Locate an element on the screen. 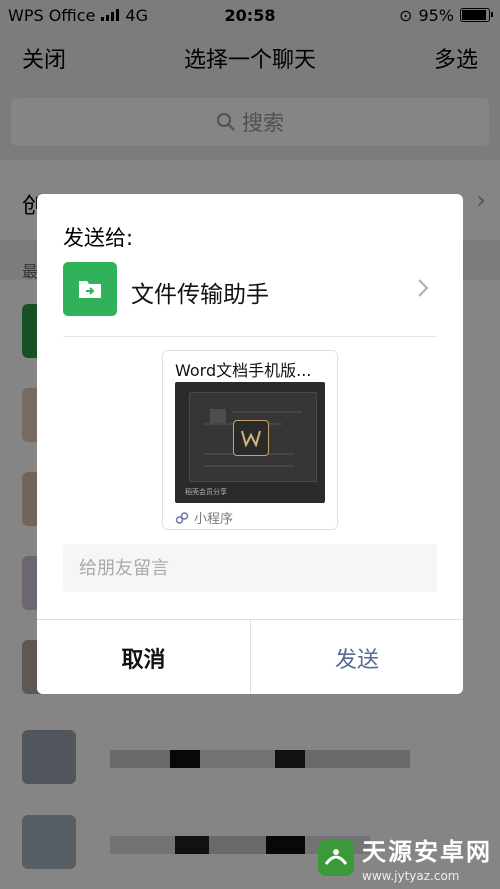 The image size is (500, 889). recipient-name: 文件传输助手 is located at coordinates (200, 295).